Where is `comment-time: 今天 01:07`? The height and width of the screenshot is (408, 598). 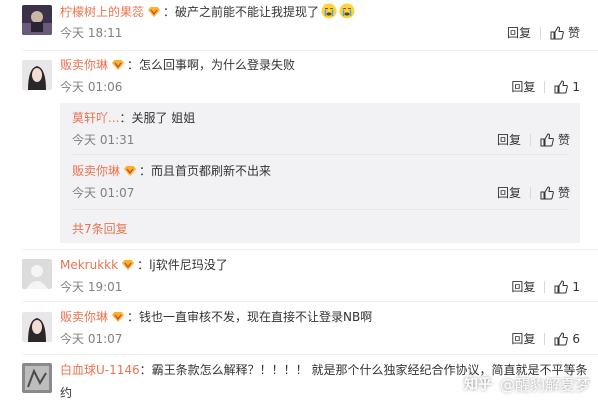 comment-time: 今天 01:07 is located at coordinates (91, 339).